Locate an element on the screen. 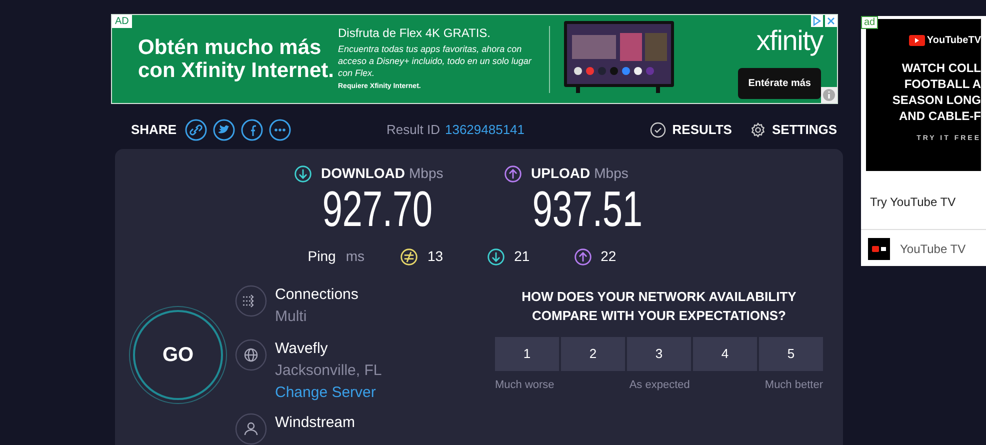  rating-option: 3 is located at coordinates (659, 354).